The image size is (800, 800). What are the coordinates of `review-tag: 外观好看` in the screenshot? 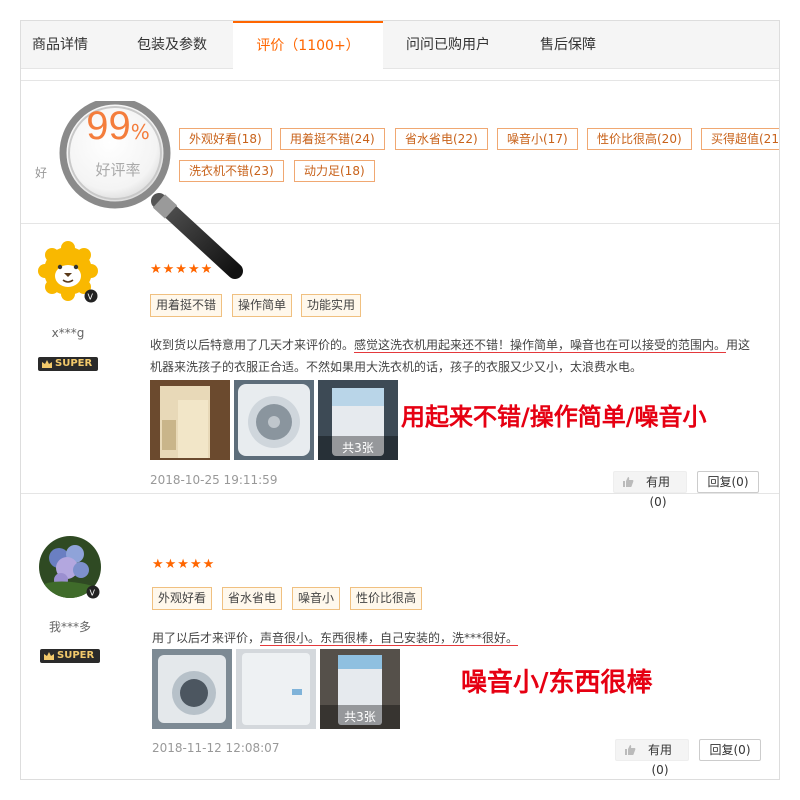 It's located at (182, 598).